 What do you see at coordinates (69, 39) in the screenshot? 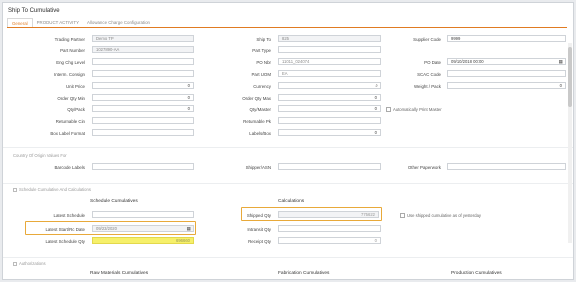
I see `trading-partner-label: Trading Partner` at bounding box center [69, 39].